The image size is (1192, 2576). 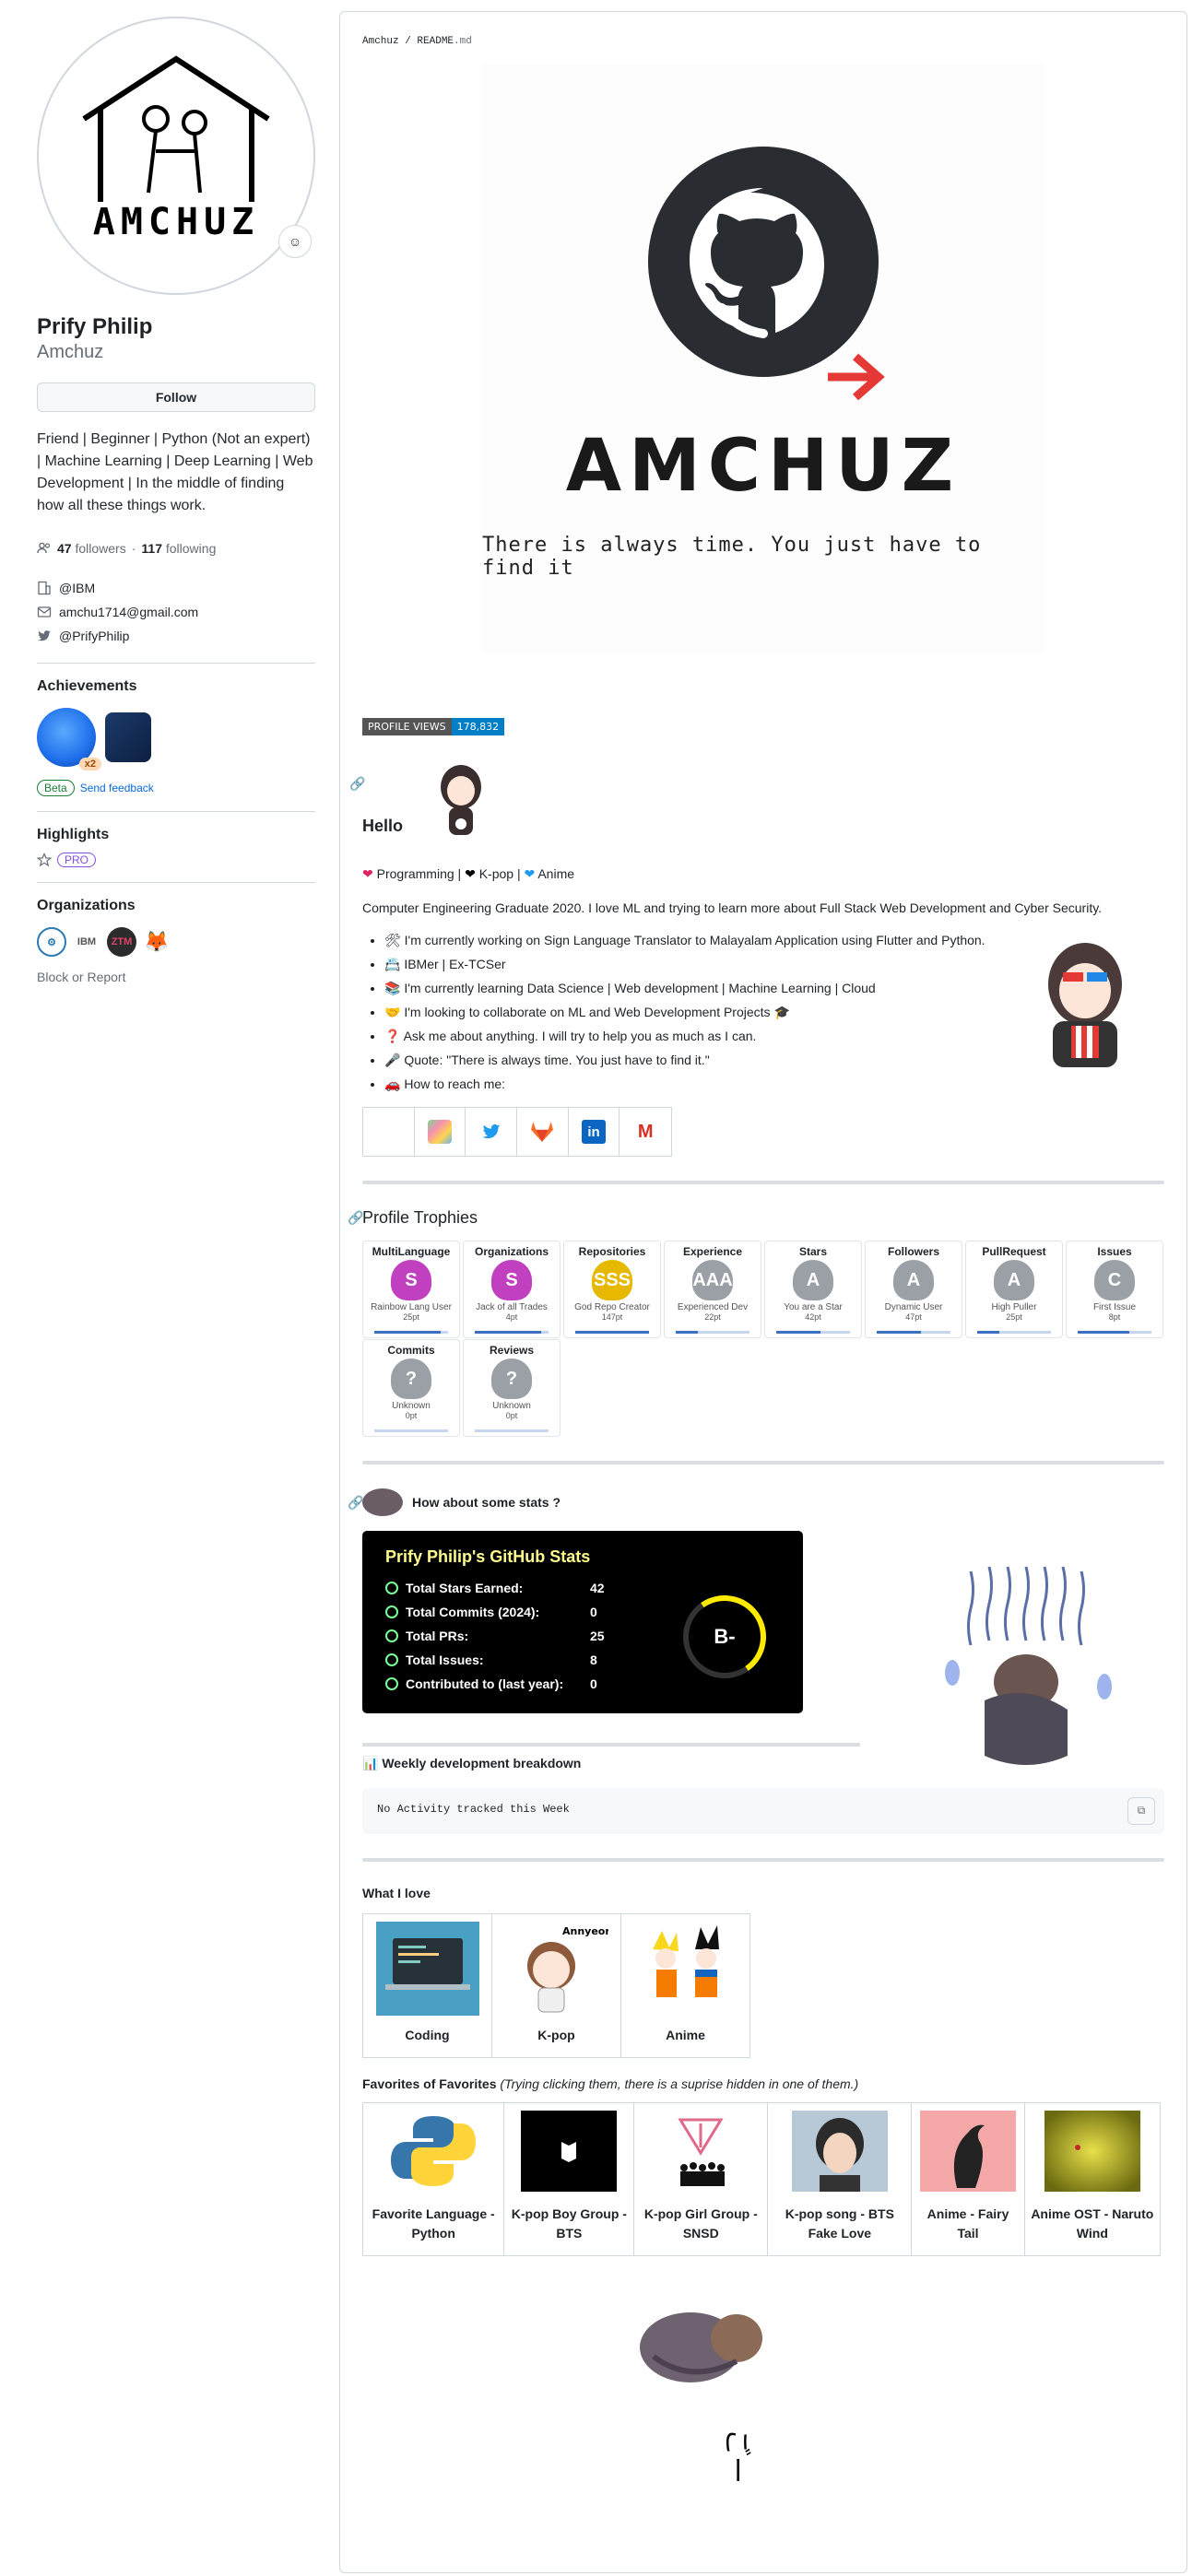 I want to click on stat-value: 8, so click(x=594, y=1660).